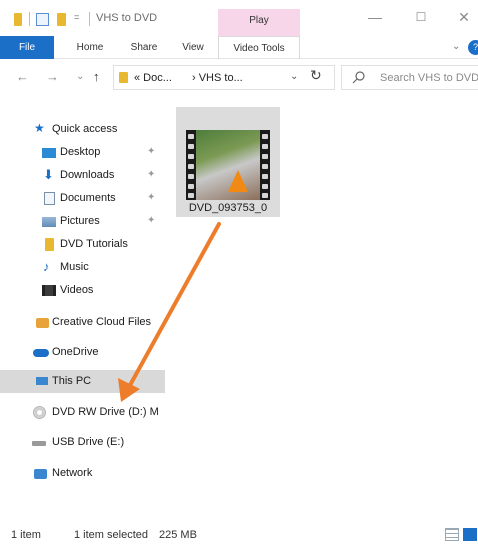  I want to click on new-folder-icon, so click(61, 19).